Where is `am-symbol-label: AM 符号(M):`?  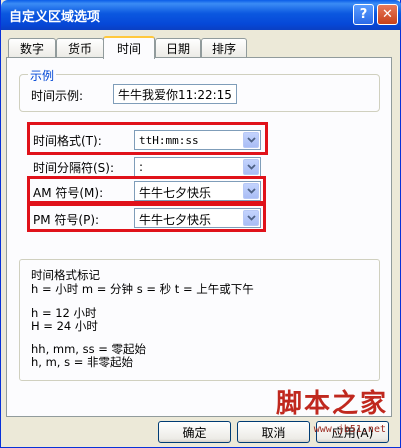
am-symbol-label: AM 符号(M): is located at coordinates (68, 193).